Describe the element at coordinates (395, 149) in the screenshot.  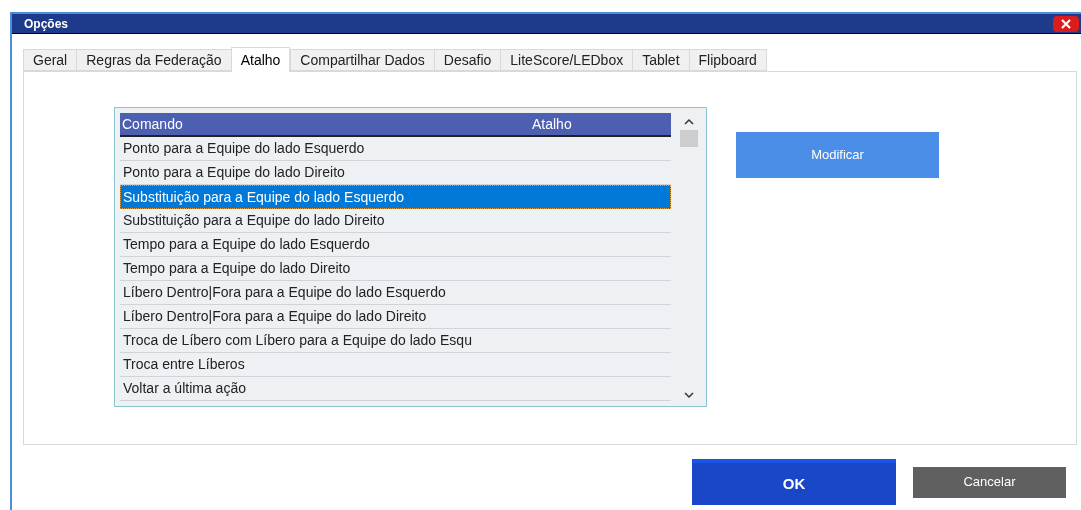
I see `list-row: Ponto para a Equipe do lado Esquerdo` at that location.